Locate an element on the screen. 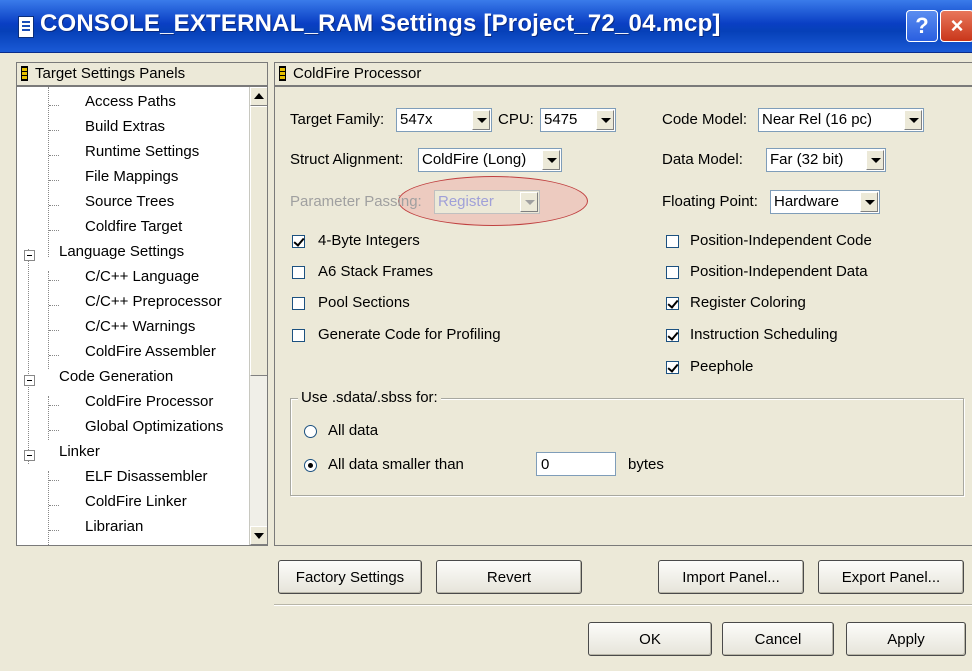  position-independent-code-checkbox is located at coordinates (672, 241).